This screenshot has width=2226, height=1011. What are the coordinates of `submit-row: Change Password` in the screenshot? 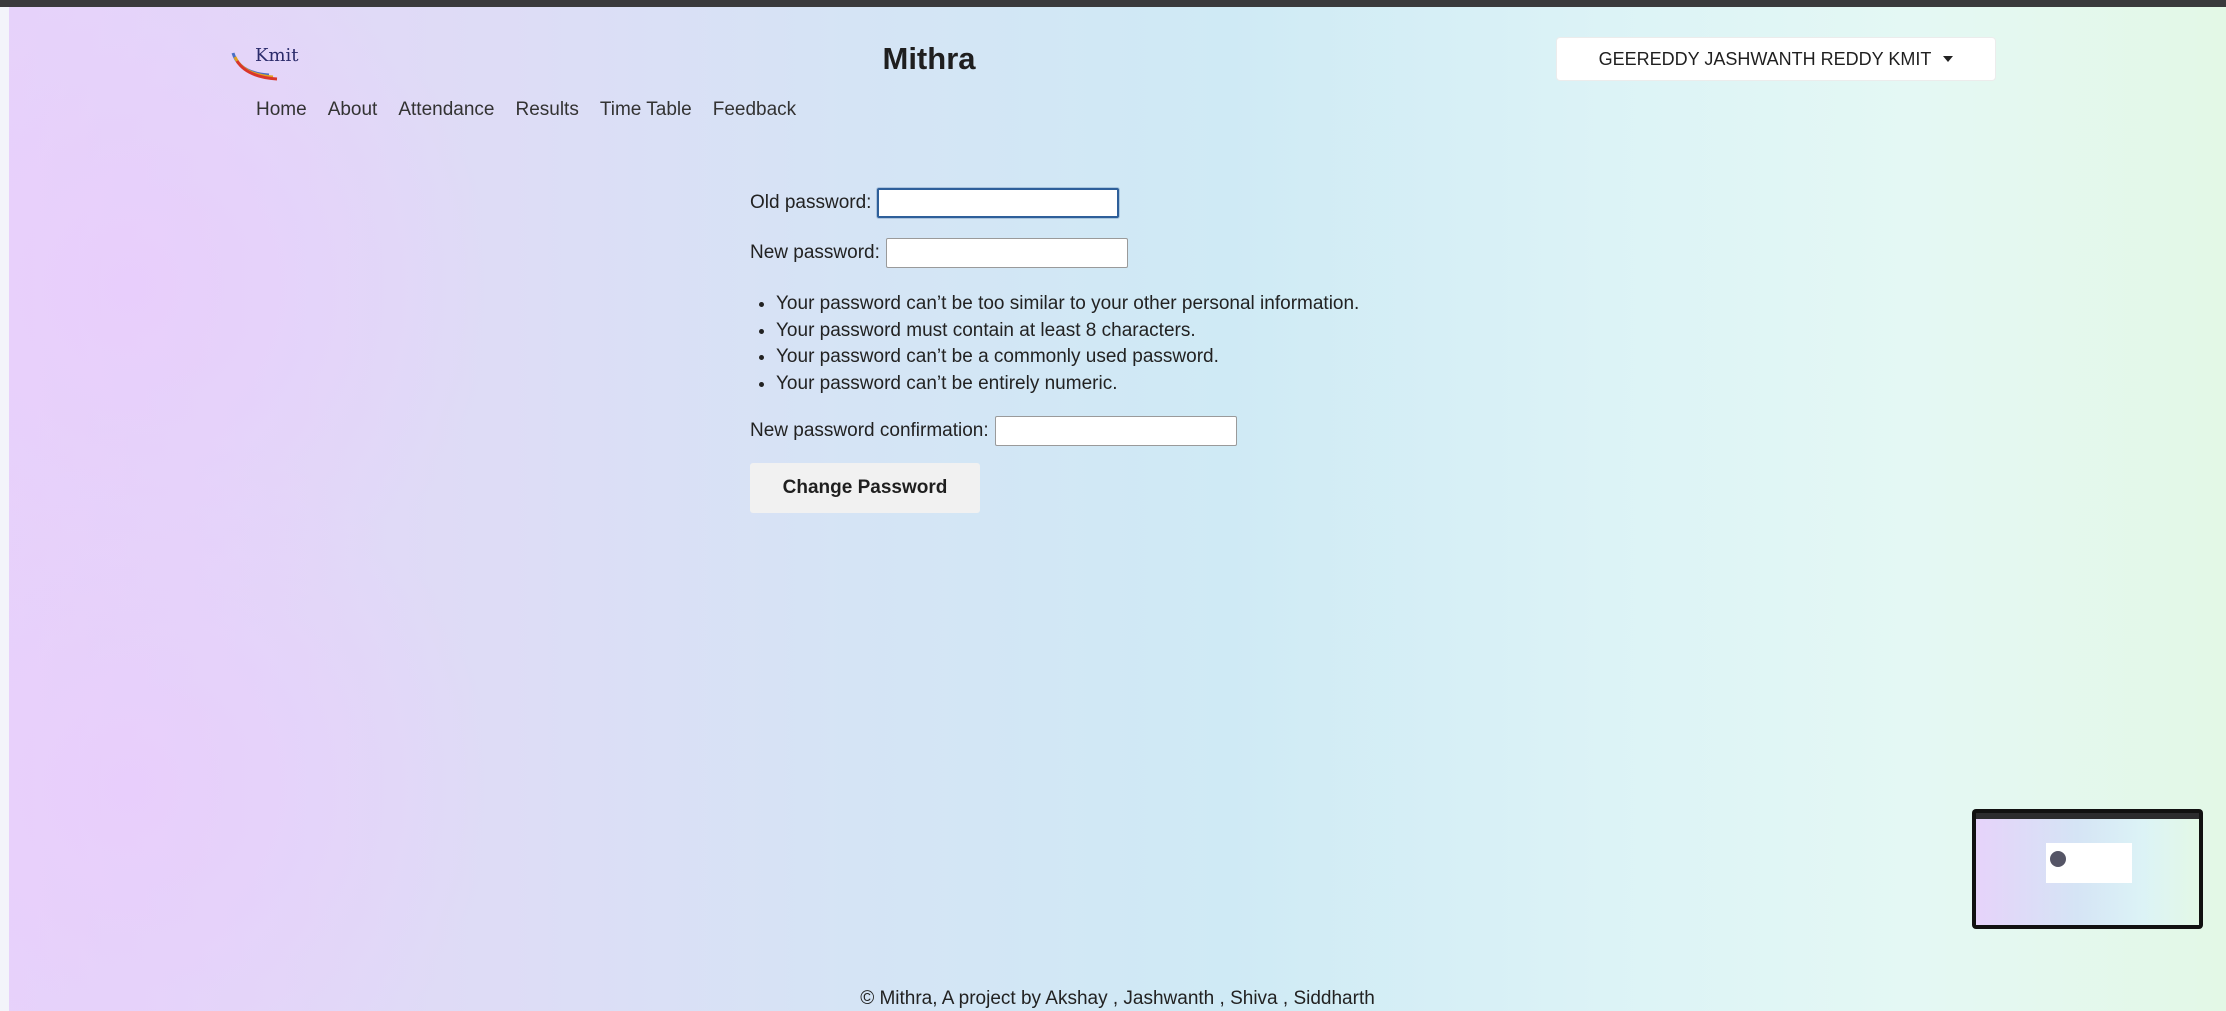 It's located at (1054, 488).